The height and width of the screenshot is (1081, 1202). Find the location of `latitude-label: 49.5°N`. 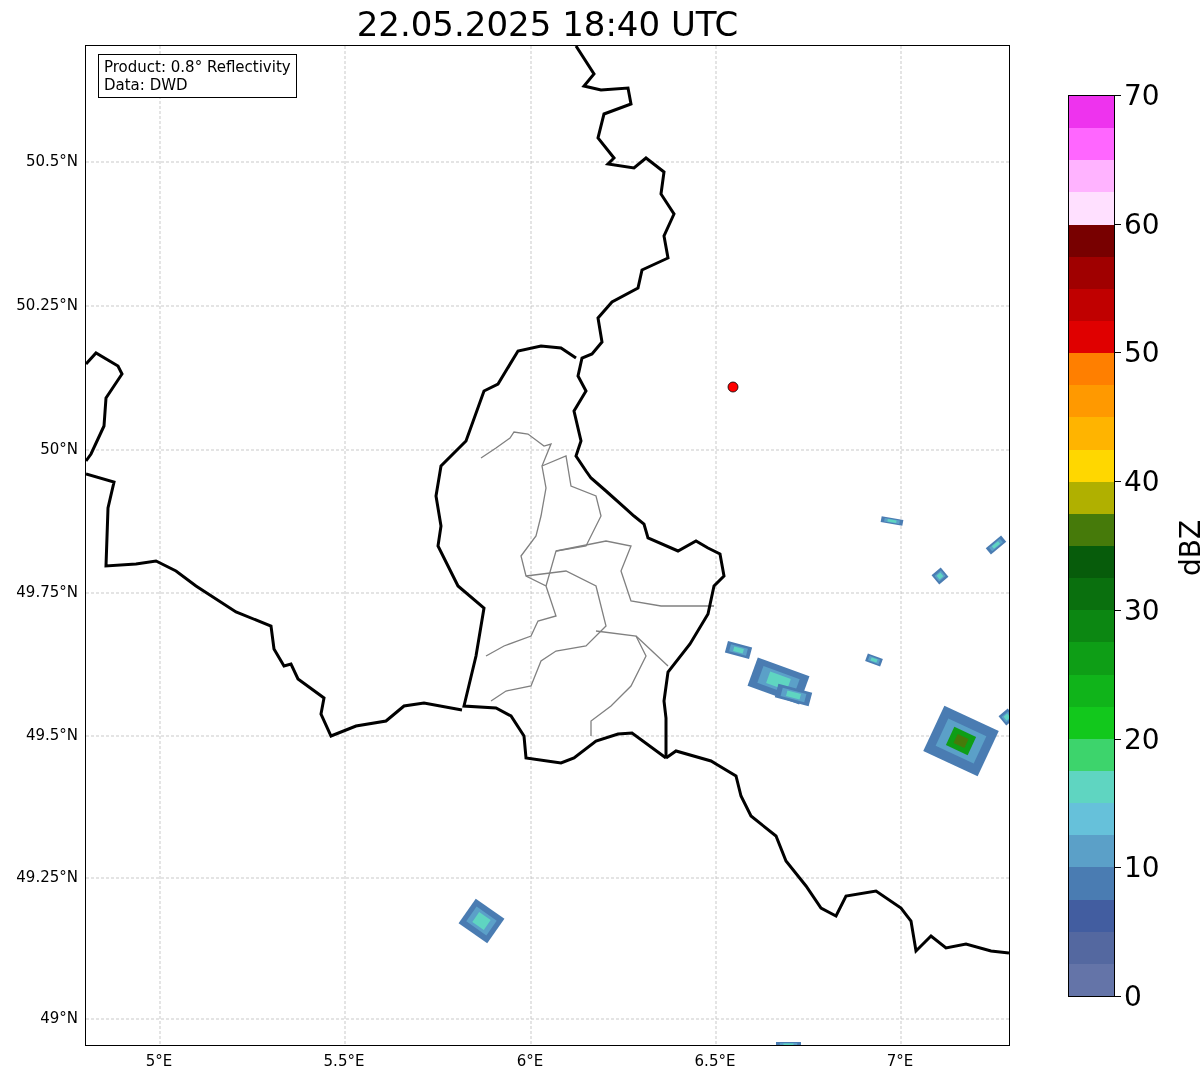

latitude-label: 49.5°N is located at coordinates (51, 735).